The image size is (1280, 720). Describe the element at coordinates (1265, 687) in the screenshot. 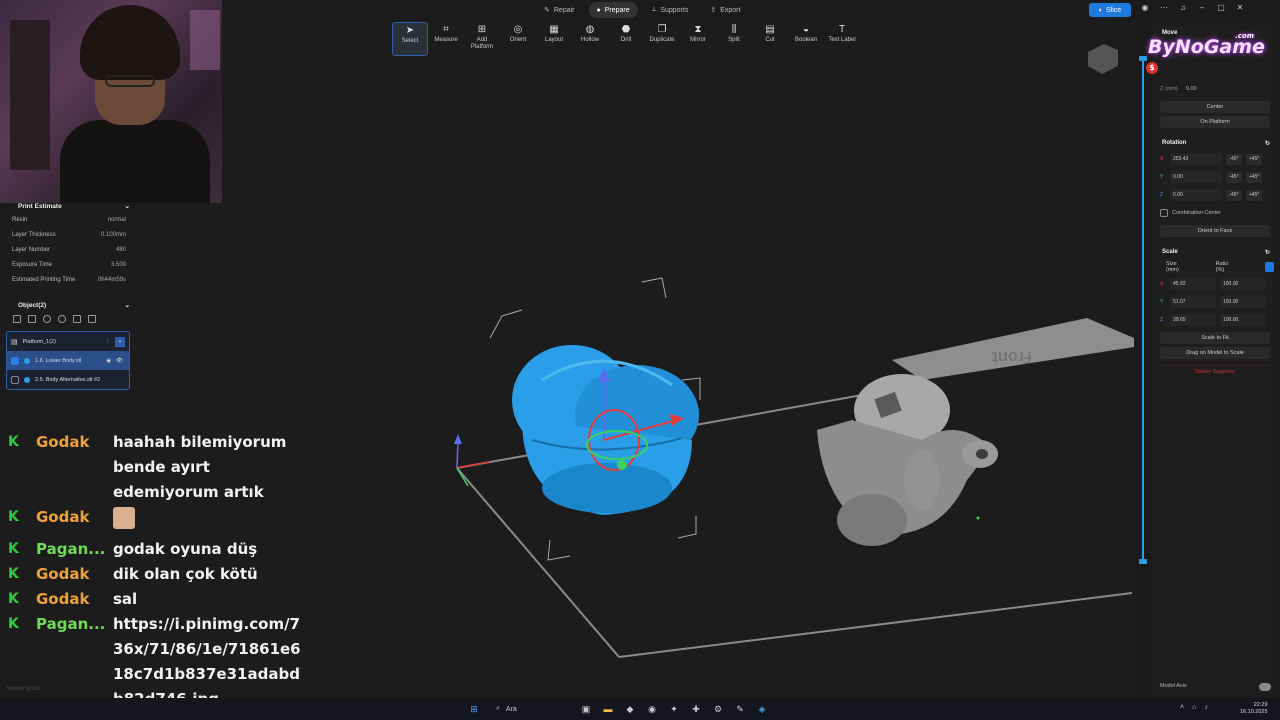

I see `model-axis-toggle` at that location.